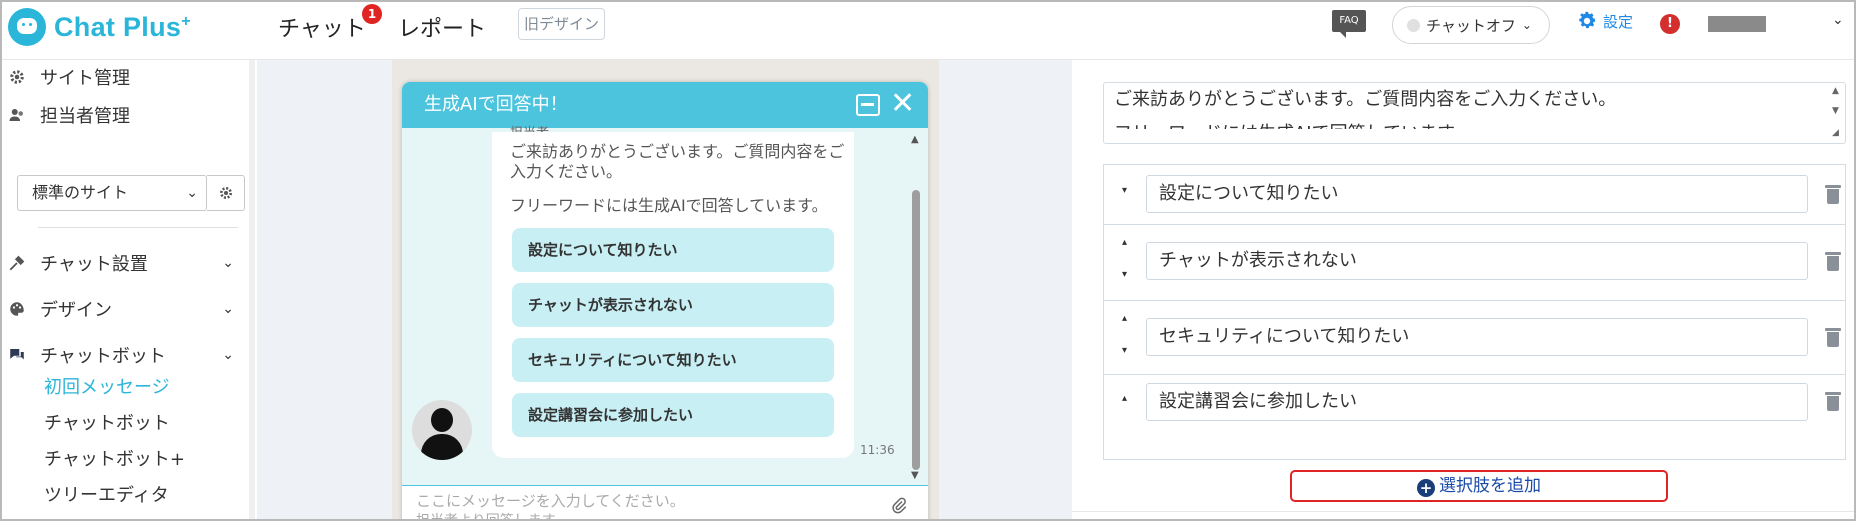 This screenshot has height=521, width=1856. Describe the element at coordinates (114, 458) in the screenshot. I see `sidebar-subitem-chatbot-plus: チャットボット+` at that location.